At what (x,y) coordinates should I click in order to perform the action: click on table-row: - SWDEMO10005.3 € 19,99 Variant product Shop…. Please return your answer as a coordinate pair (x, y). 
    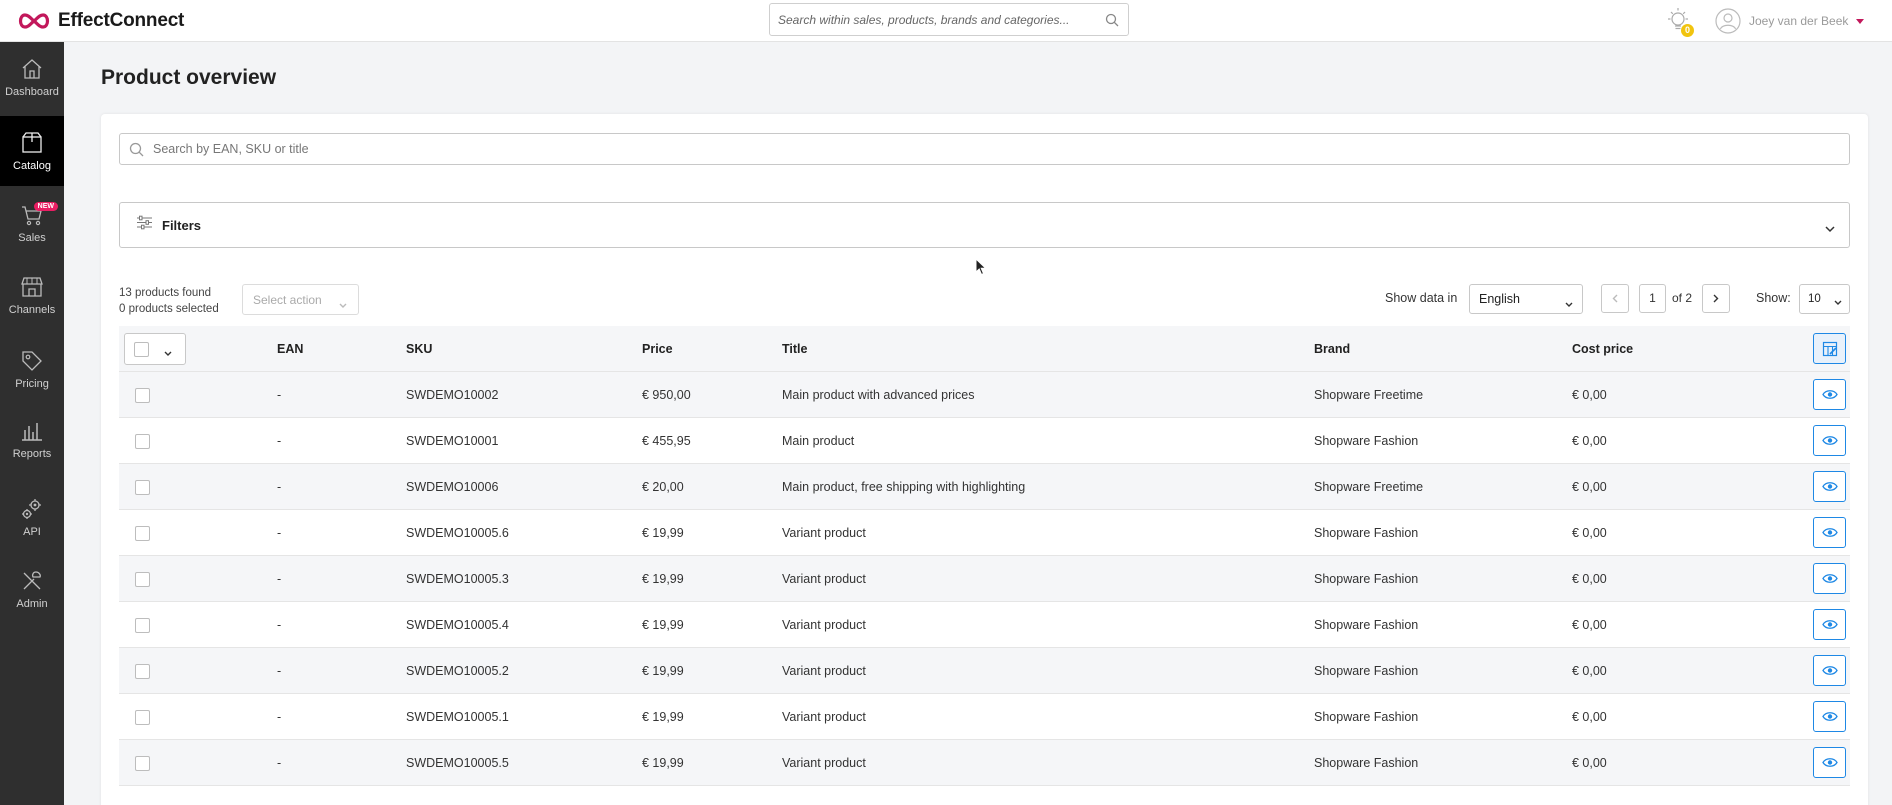
    Looking at the image, I should click on (984, 579).